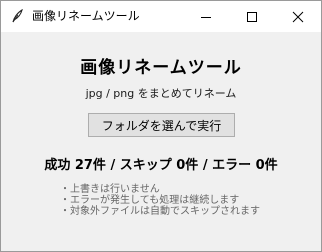 The height and width of the screenshot is (252, 322). Describe the element at coordinates (161, 165) in the screenshot. I see `result-summary: 成功 27件 / スキップ 0件 / エラー 0件` at that location.